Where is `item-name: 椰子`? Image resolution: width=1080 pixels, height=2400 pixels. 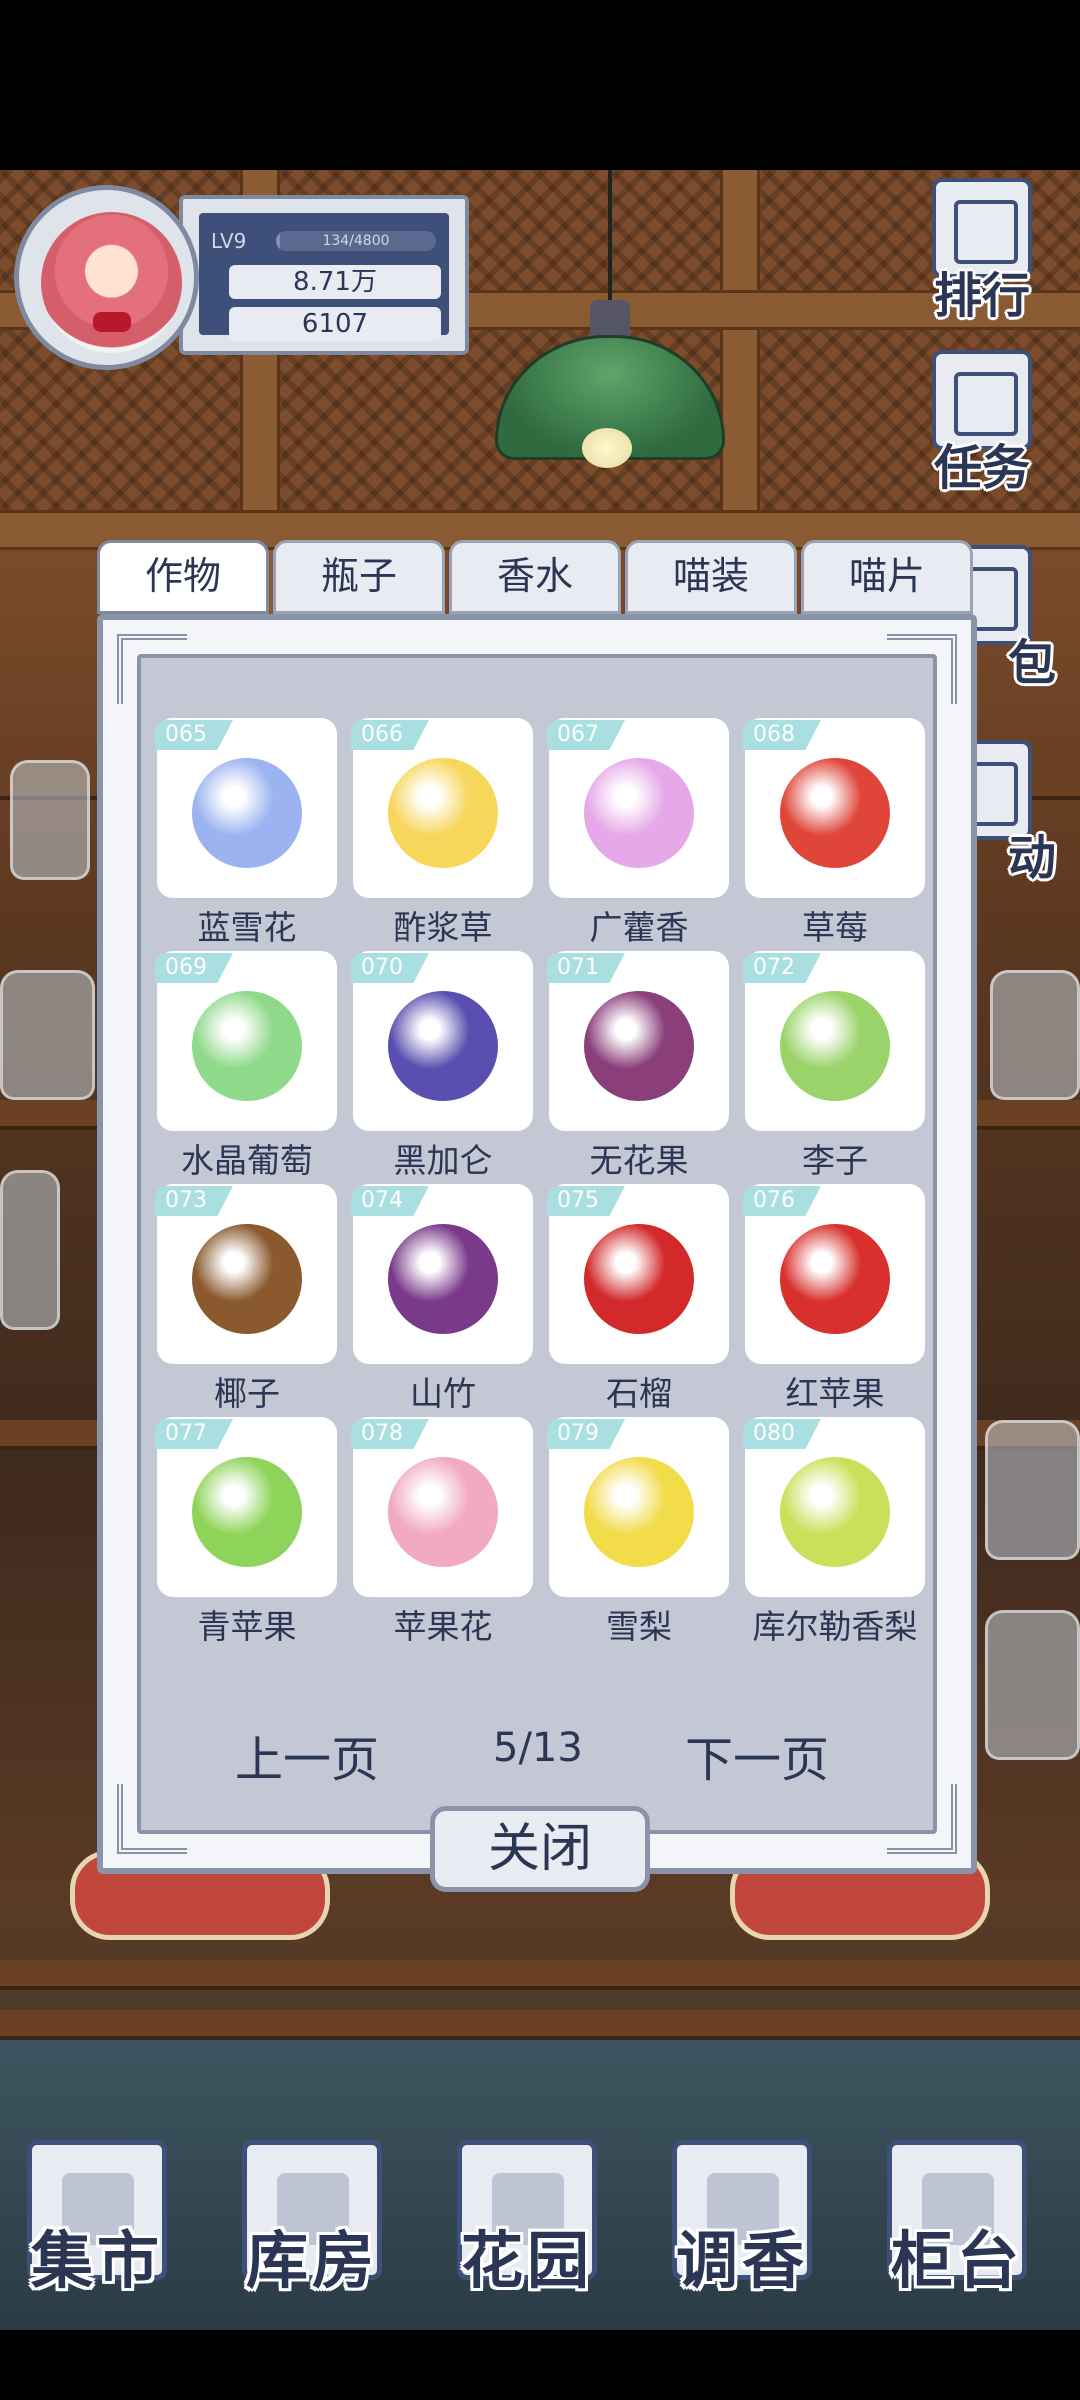 item-name: 椰子 is located at coordinates (247, 1393).